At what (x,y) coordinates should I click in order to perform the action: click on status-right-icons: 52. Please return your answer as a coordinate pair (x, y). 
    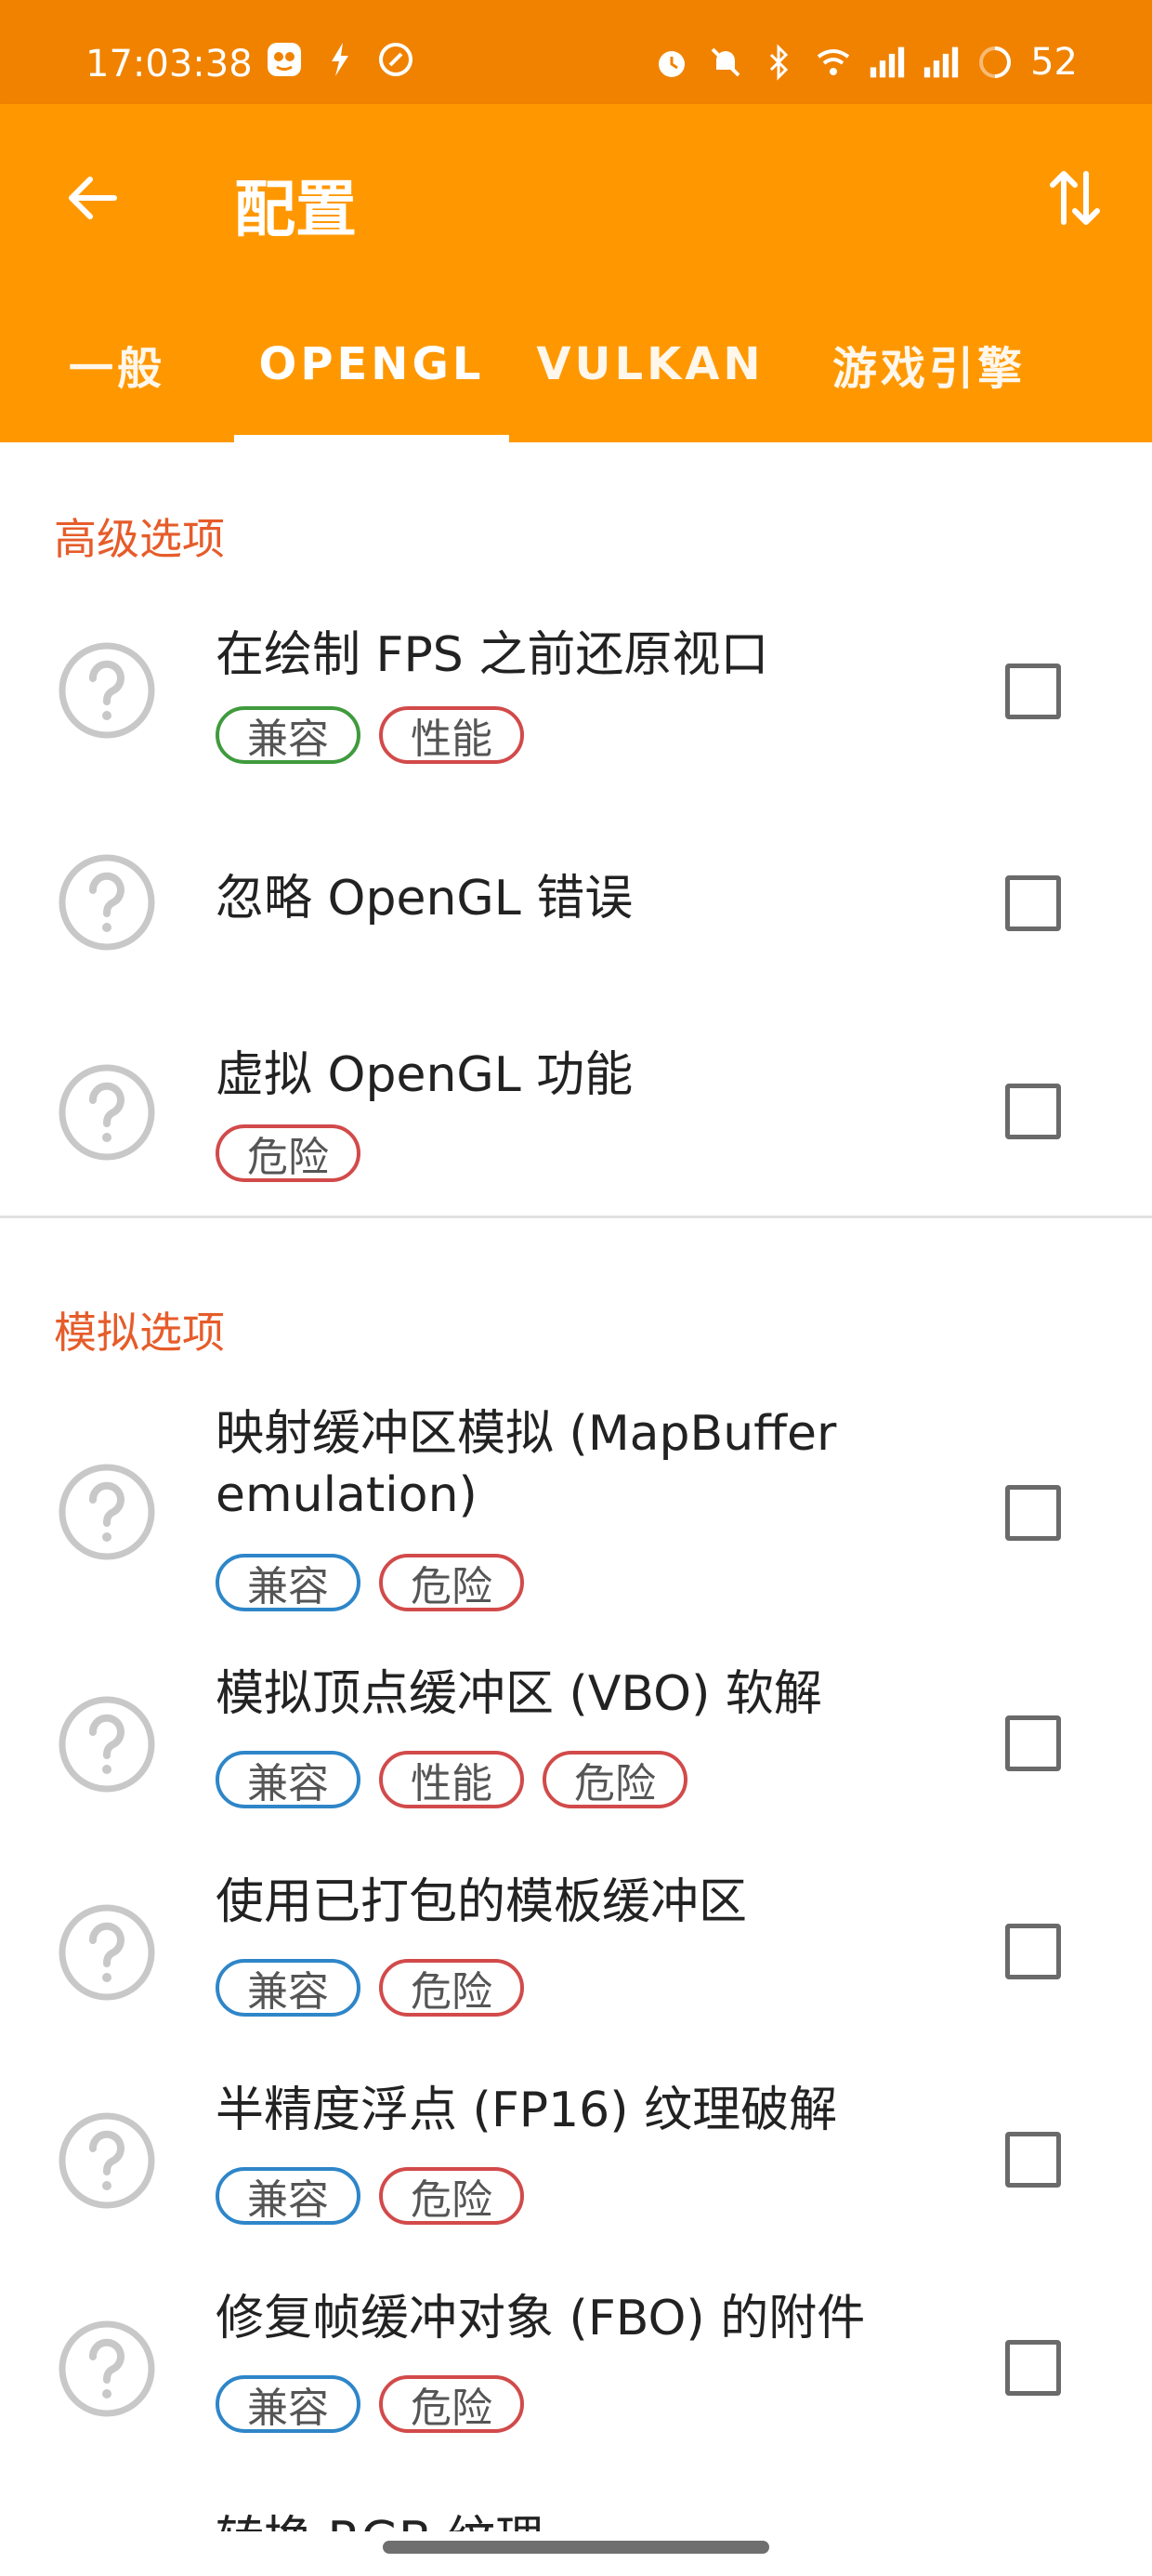
    Looking at the image, I should click on (865, 62).